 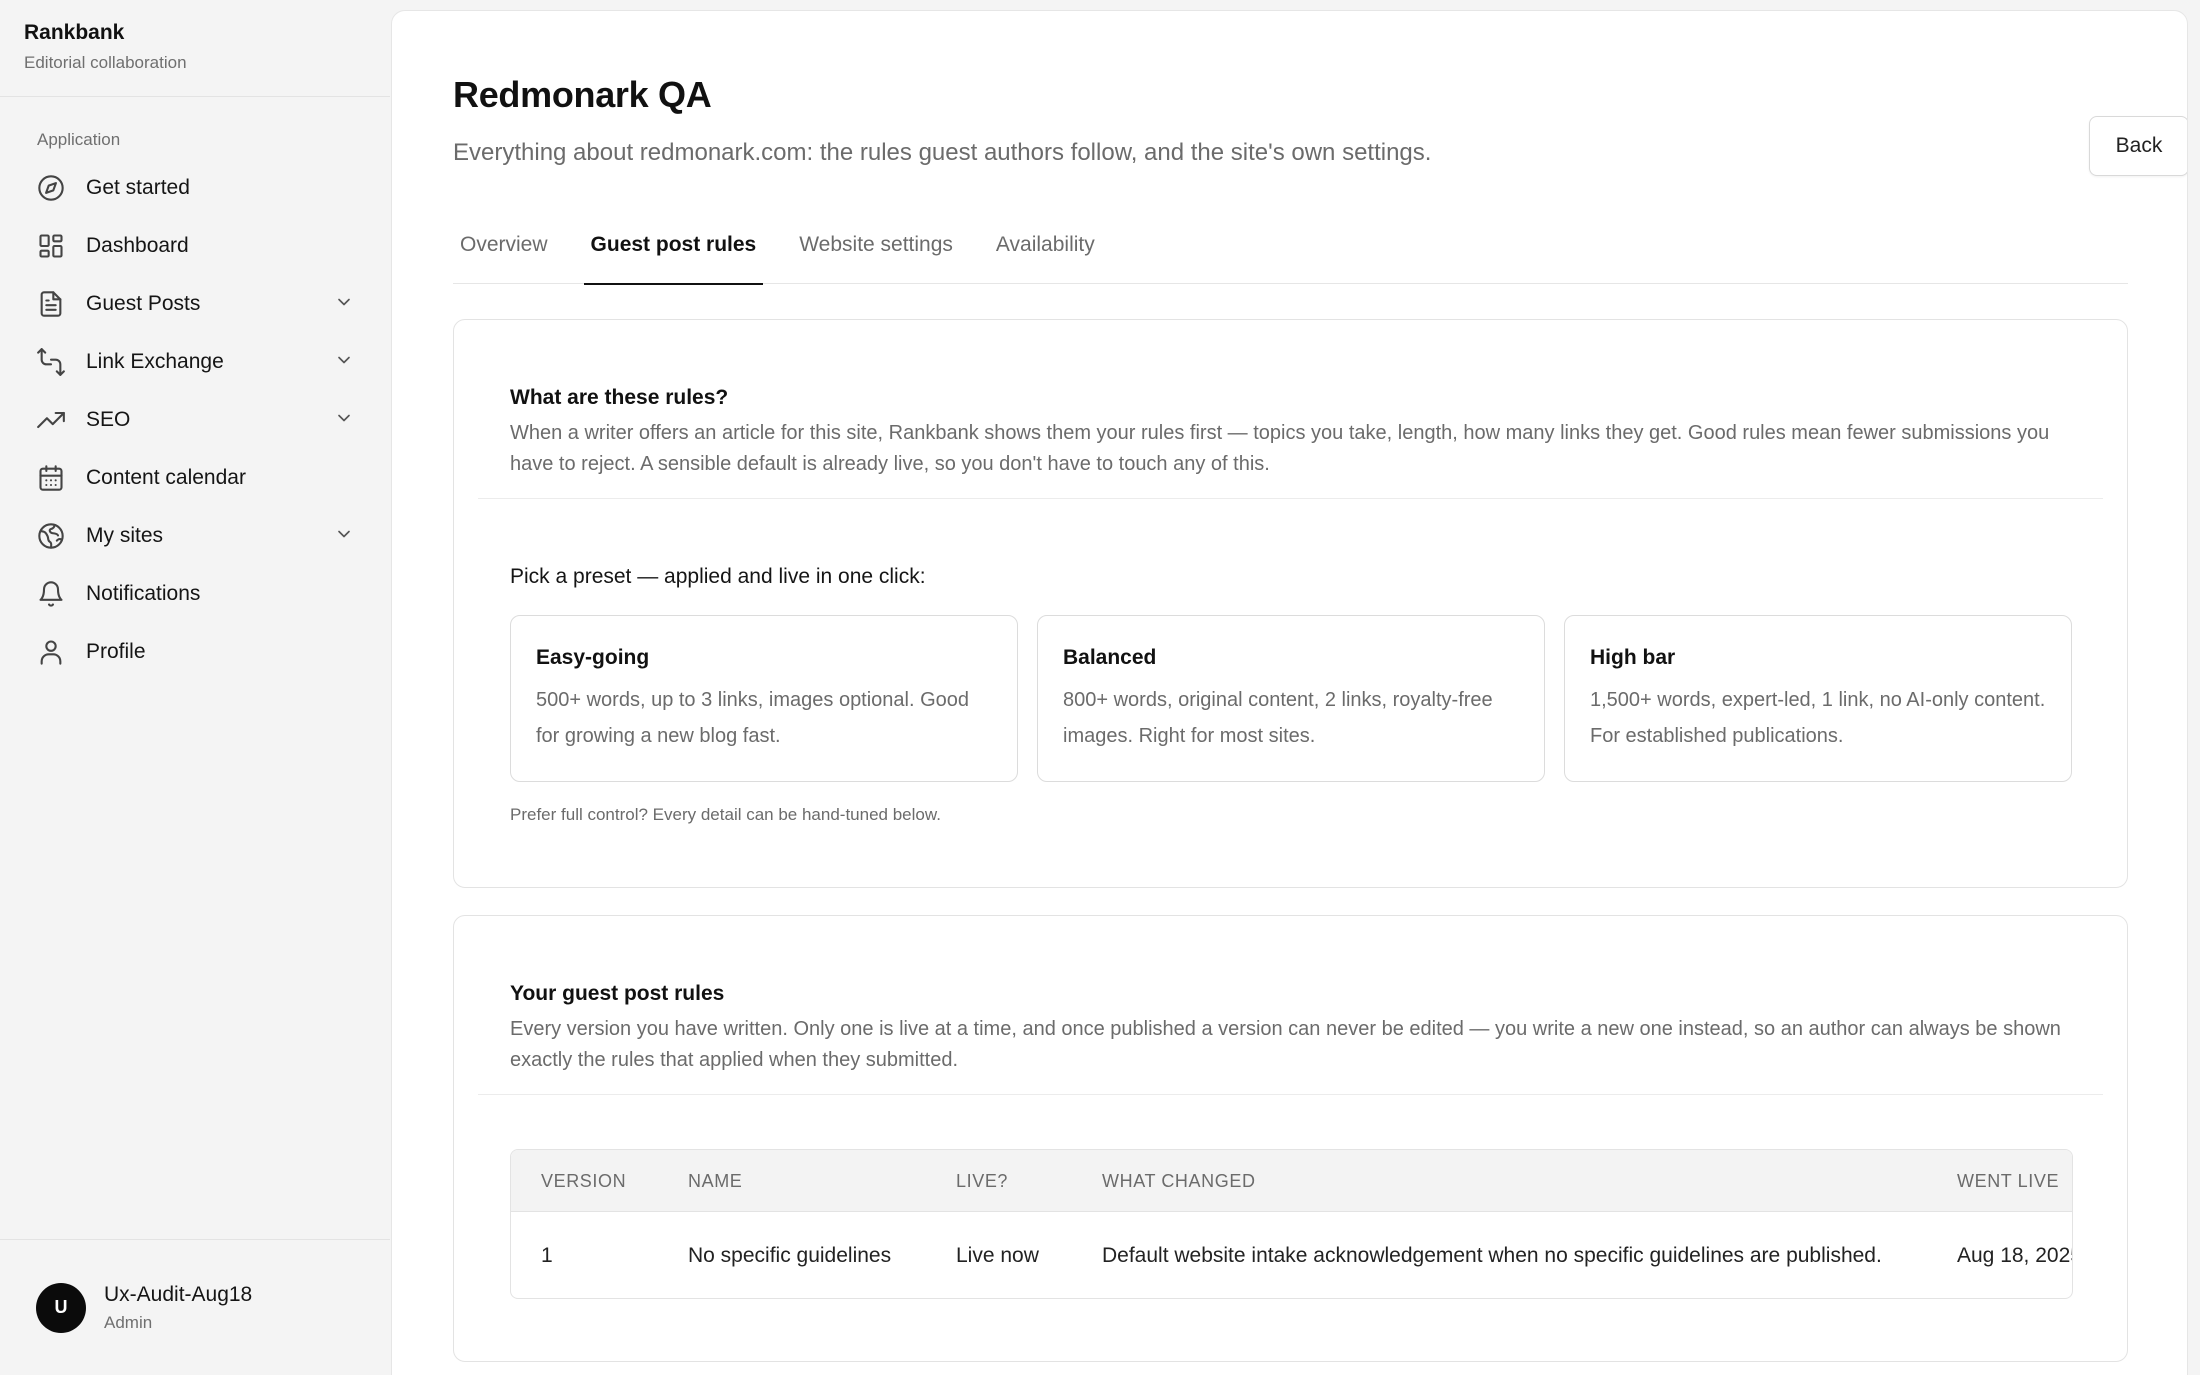 I want to click on sidebar-item-seo: SEO, so click(x=195, y=420).